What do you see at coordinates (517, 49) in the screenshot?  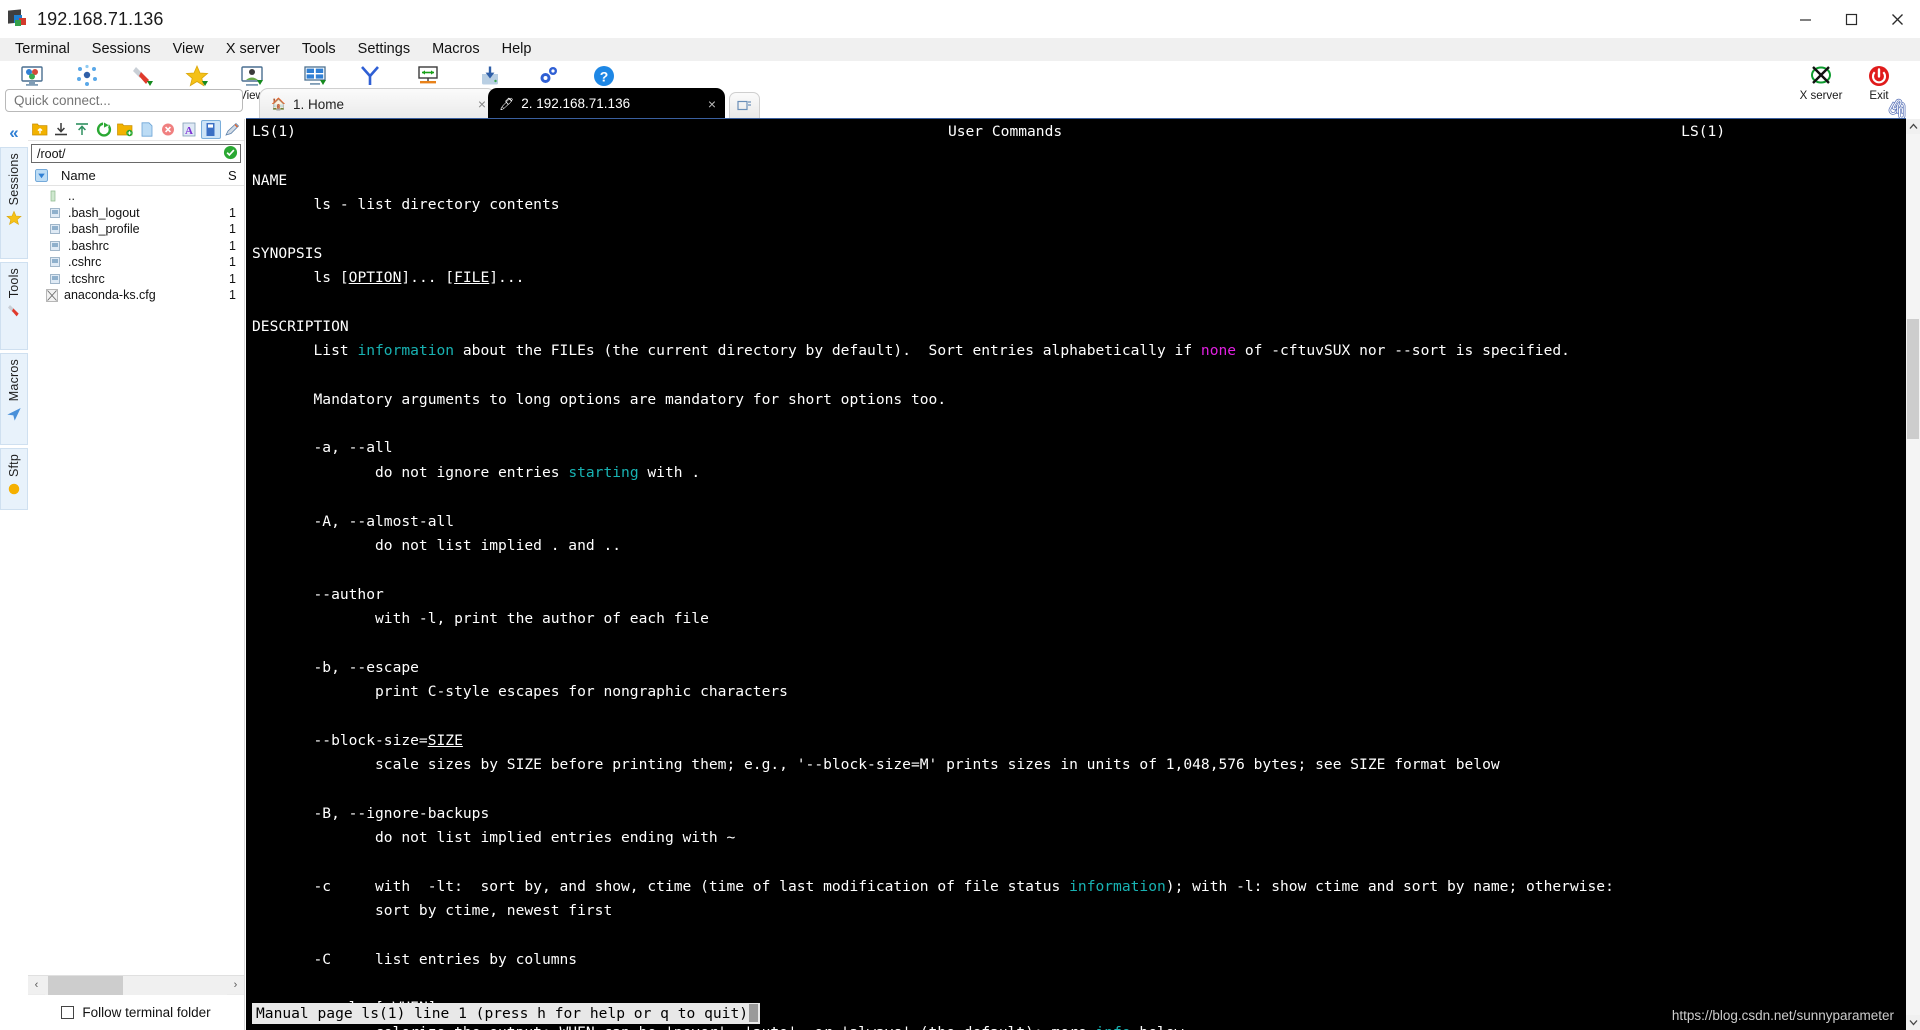 I see `menu-item-help: Help` at bounding box center [517, 49].